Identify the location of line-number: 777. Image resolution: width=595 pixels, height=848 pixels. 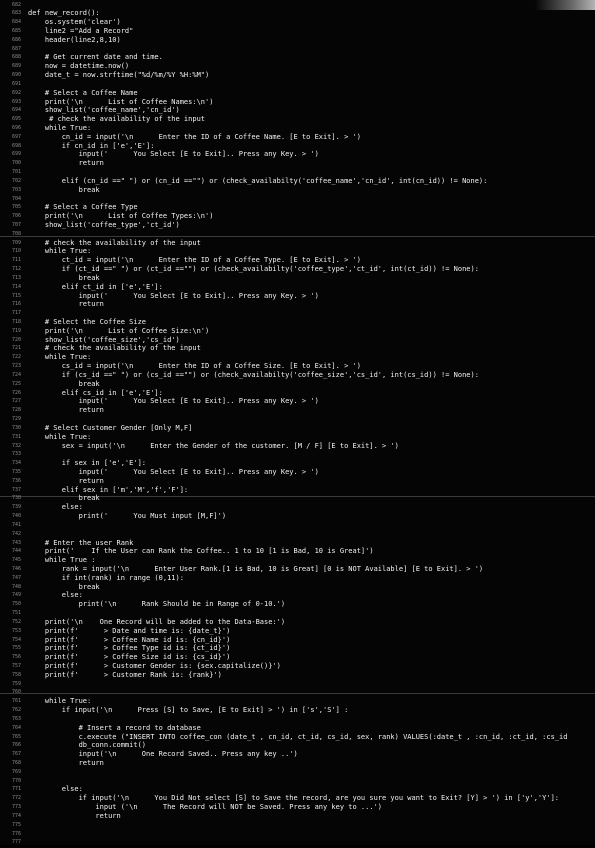
(16, 842).